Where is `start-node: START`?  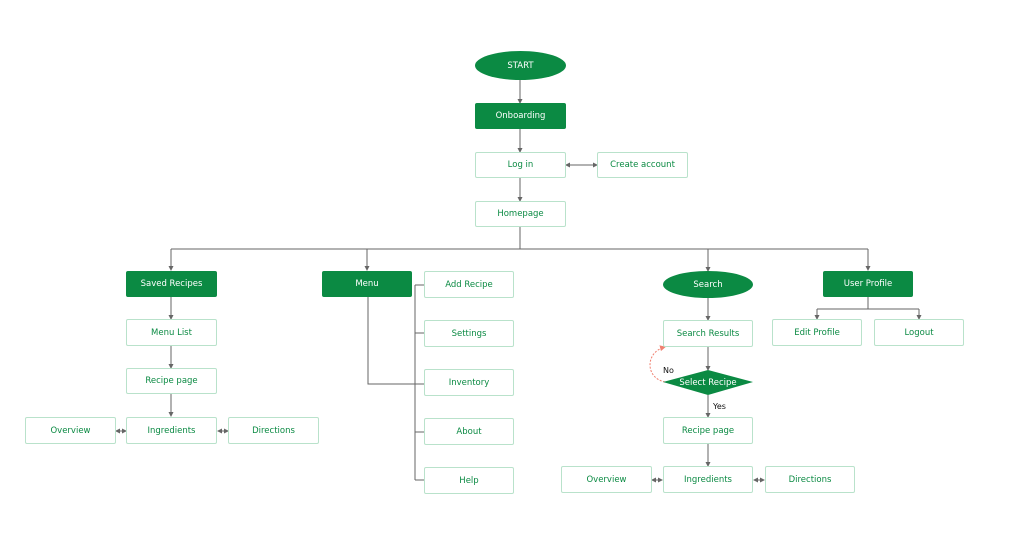
start-node: START is located at coordinates (520, 65).